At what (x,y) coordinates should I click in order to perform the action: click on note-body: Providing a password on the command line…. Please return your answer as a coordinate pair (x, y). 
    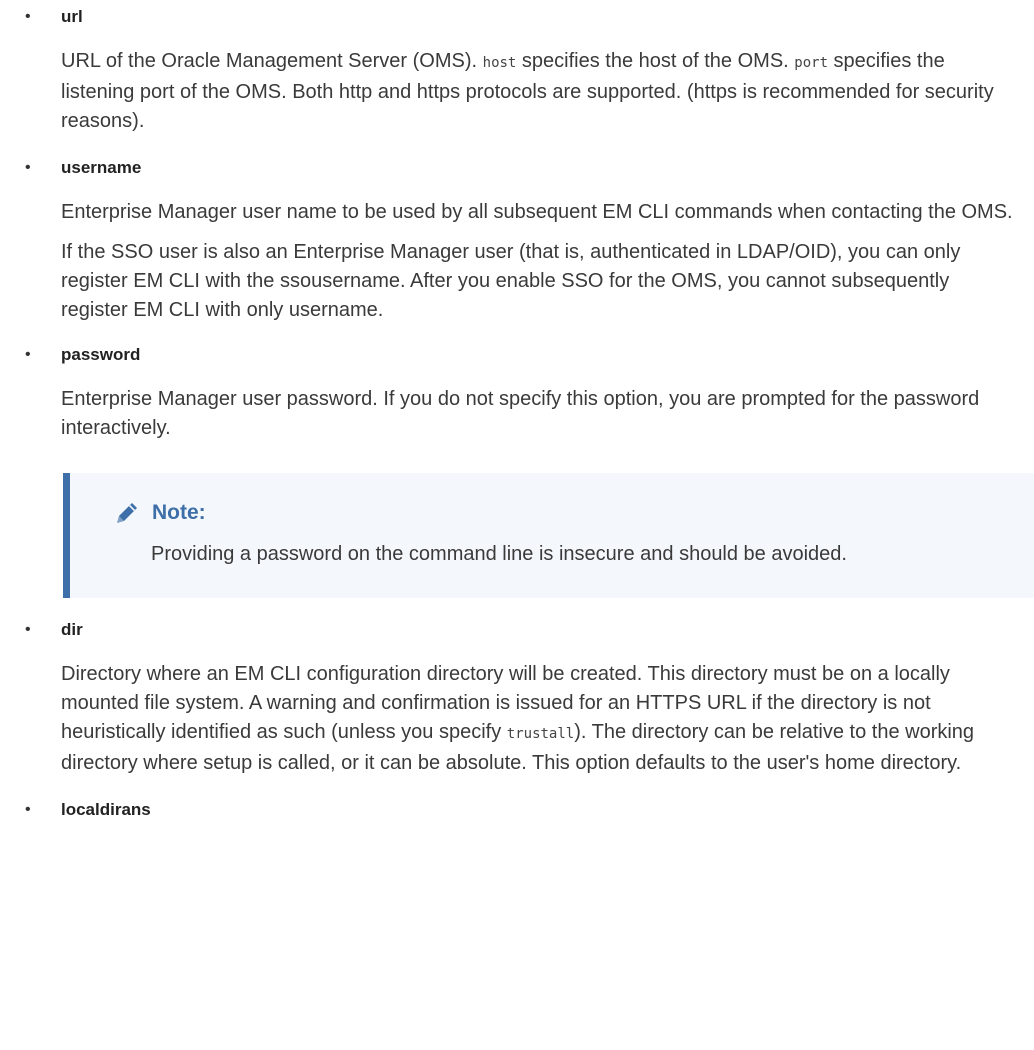
    Looking at the image, I should click on (499, 554).